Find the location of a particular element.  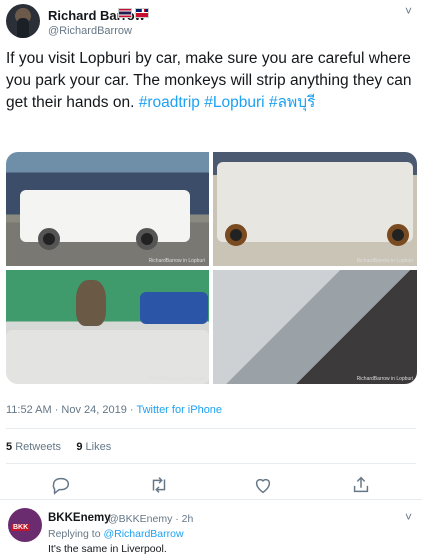

photo-stripped-truck-side: RichardBarrow in Lopburi is located at coordinates (315, 209).